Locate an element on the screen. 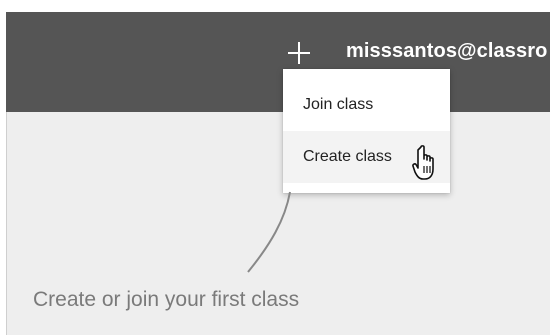  menu-item-label: Create class is located at coordinates (347, 156).